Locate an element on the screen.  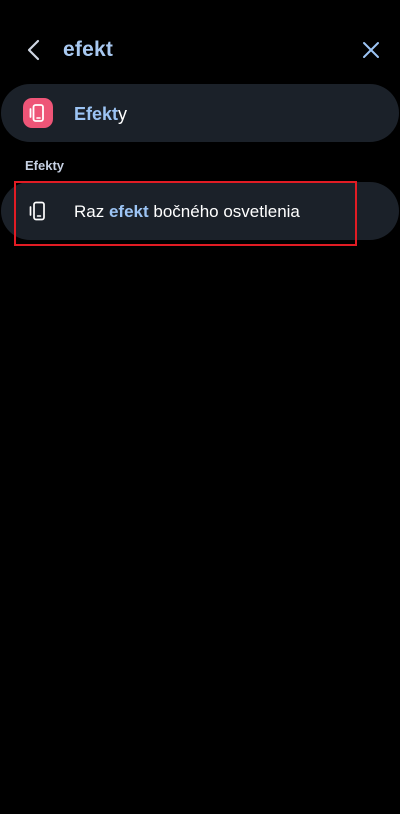
clear-search-button is located at coordinates (371, 50).